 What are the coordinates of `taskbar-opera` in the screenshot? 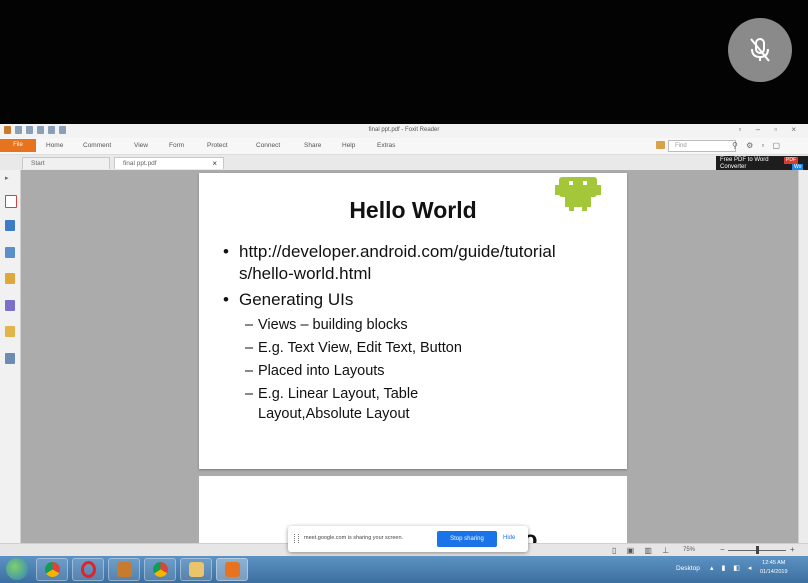 It's located at (88, 569).